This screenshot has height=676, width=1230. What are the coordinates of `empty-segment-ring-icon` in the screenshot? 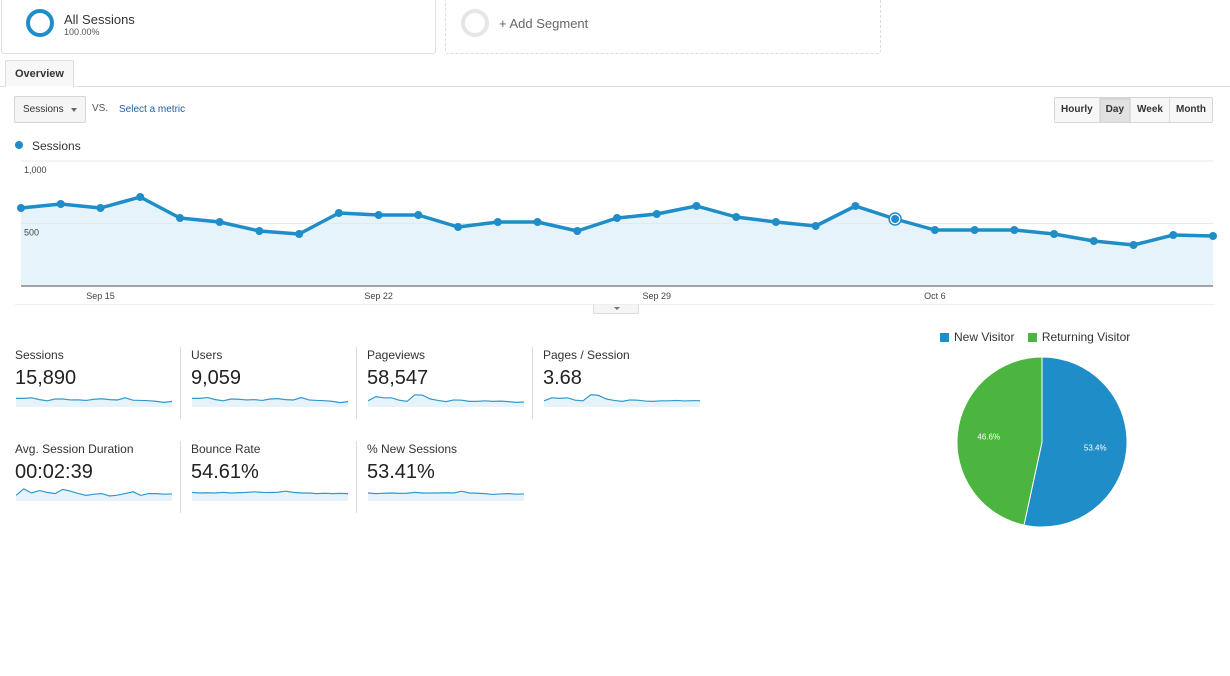 It's located at (475, 23).